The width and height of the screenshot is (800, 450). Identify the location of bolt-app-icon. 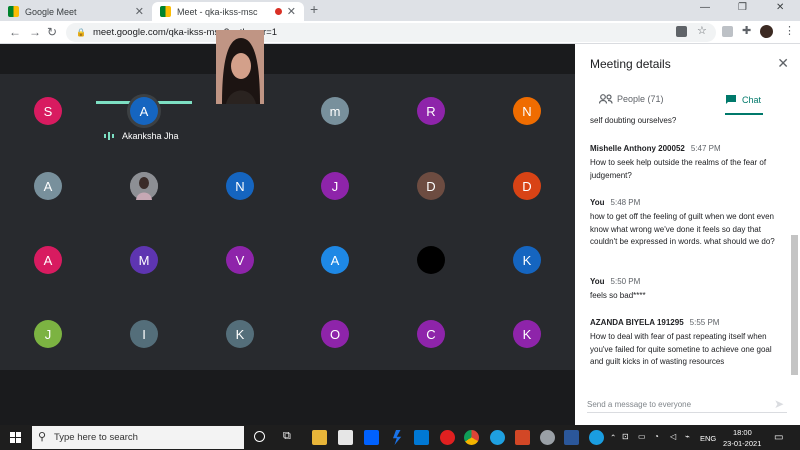
(397, 437).